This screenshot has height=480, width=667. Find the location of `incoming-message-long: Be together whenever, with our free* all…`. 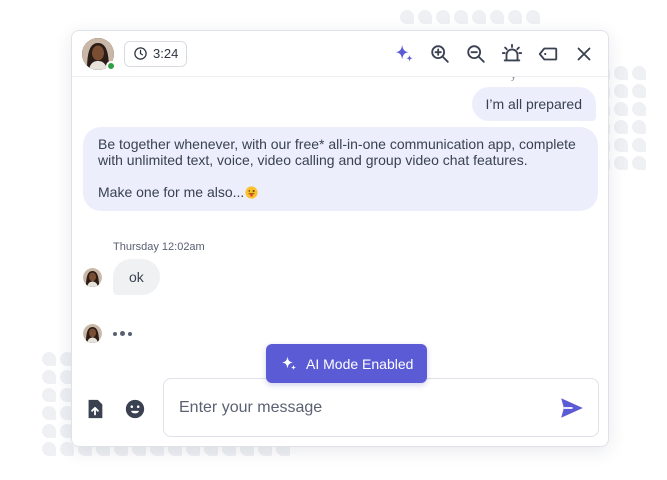

incoming-message-long: Be together whenever, with our free* all… is located at coordinates (340, 169).